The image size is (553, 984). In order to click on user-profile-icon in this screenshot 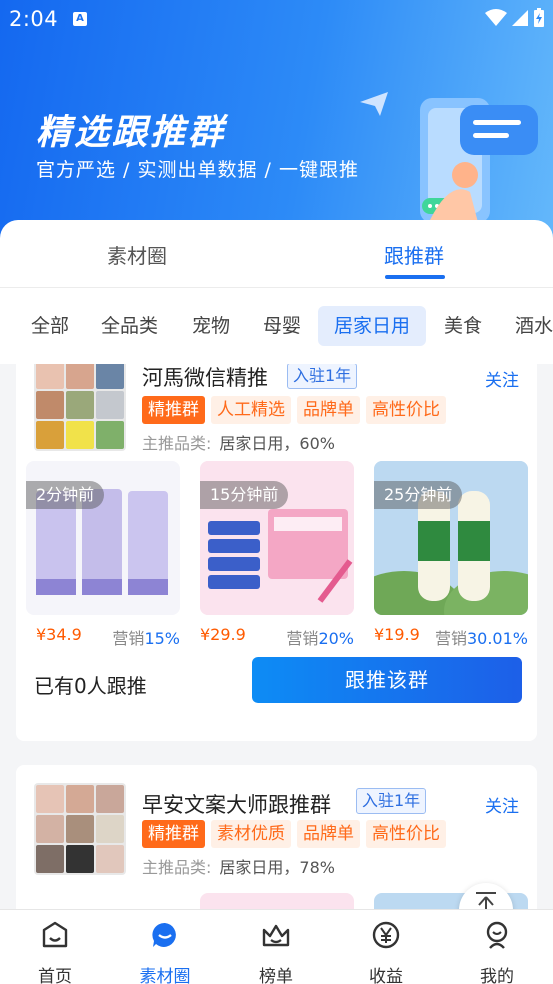, I will do `click(497, 935)`.